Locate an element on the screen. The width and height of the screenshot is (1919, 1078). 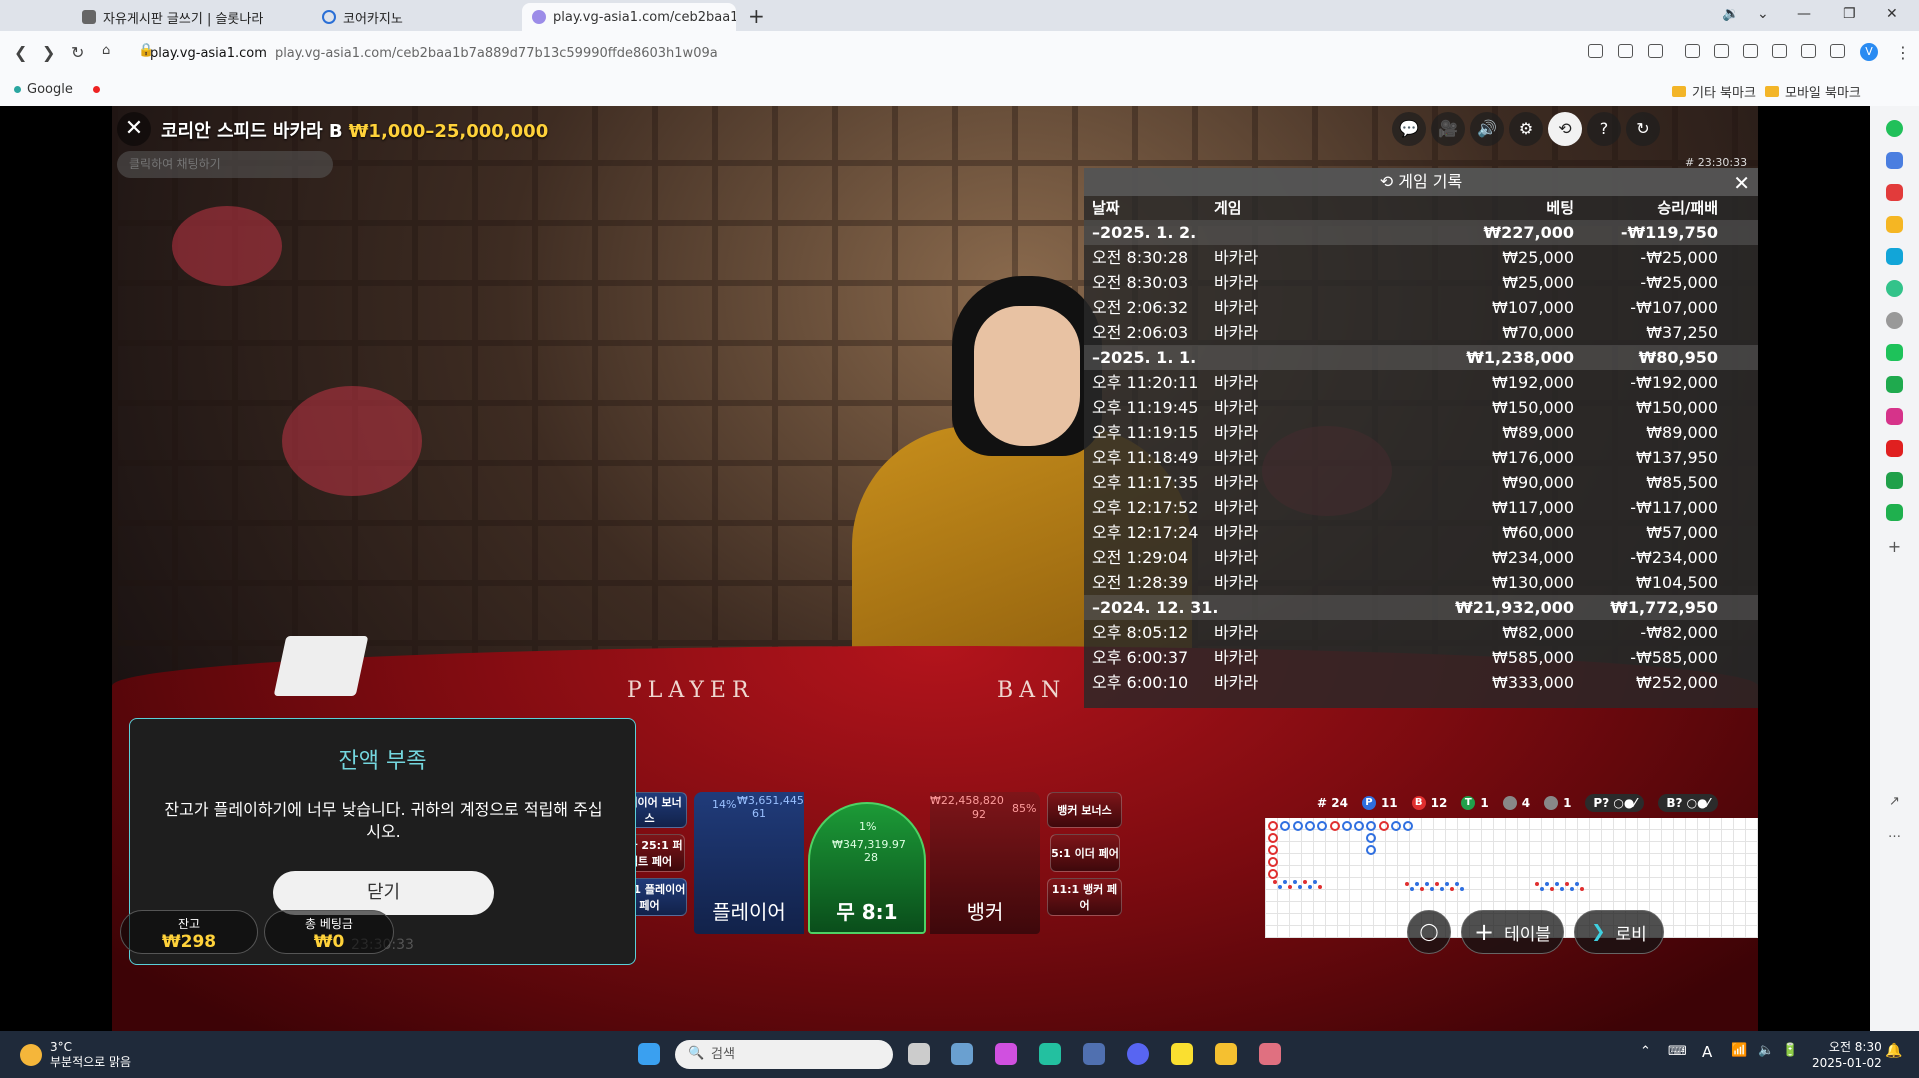
cast-icon is located at coordinates (1595, 51).